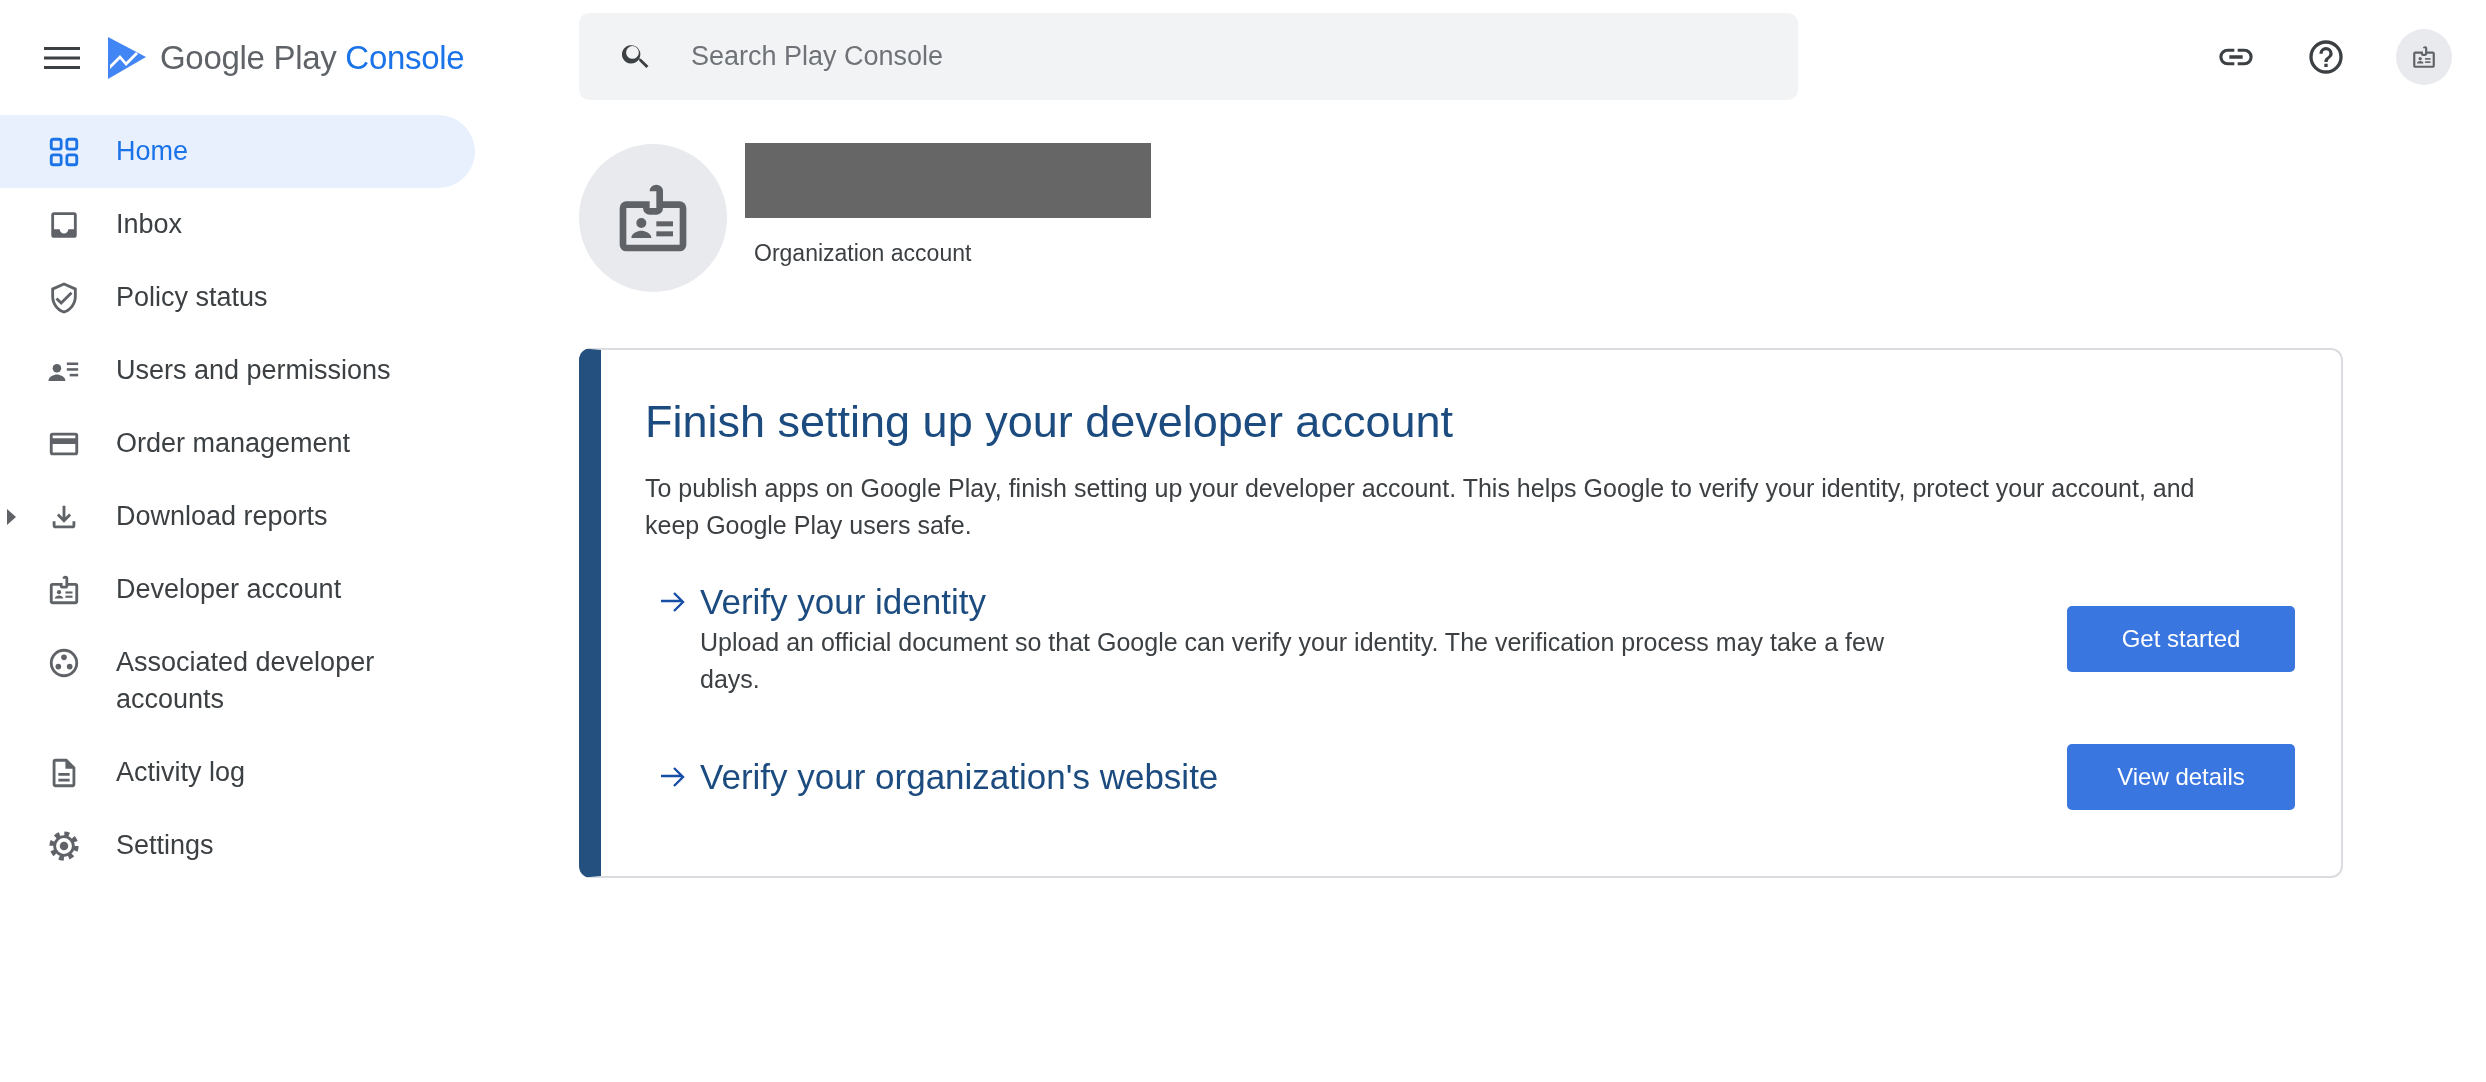  I want to click on caret-icon, so click(11, 517).